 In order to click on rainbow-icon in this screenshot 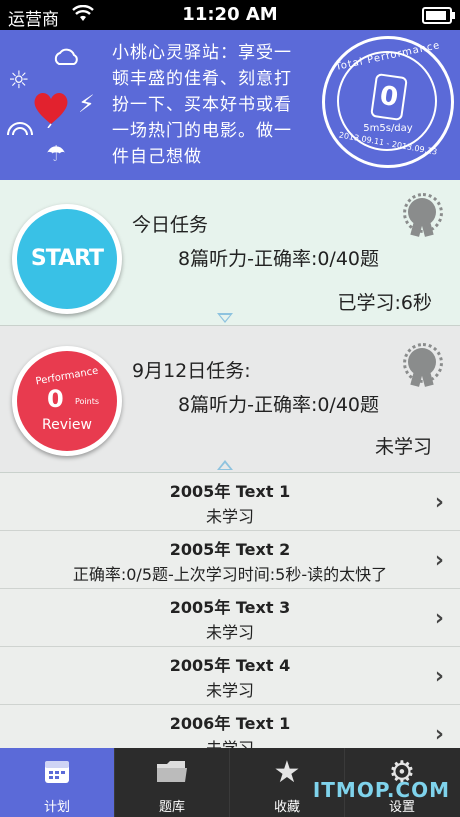, I will do `click(20, 130)`.